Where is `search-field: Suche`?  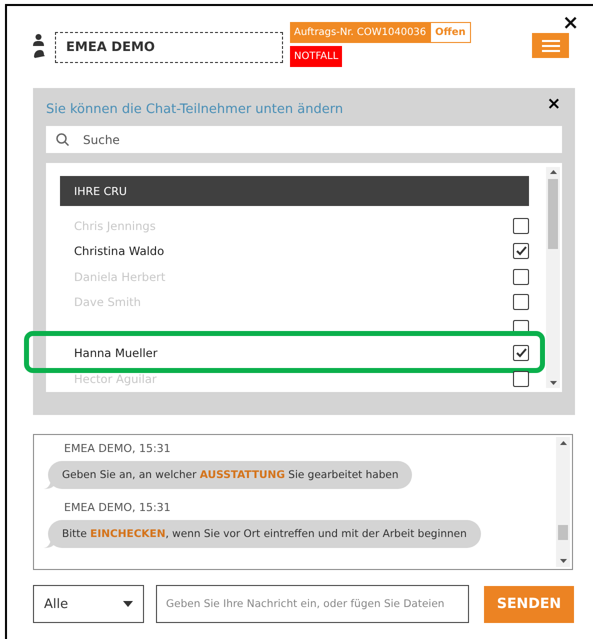 search-field: Suche is located at coordinates (304, 139).